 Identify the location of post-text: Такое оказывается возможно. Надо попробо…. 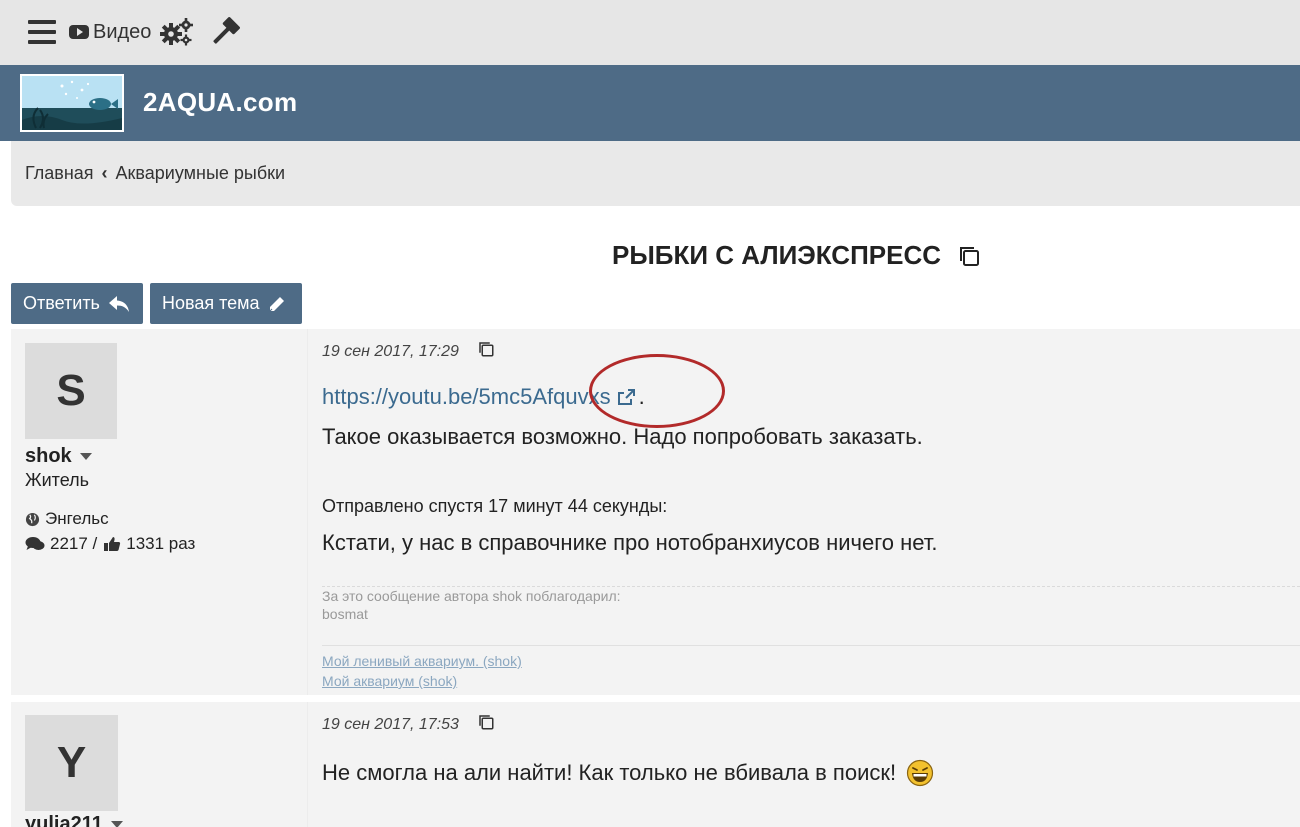
(622, 436).